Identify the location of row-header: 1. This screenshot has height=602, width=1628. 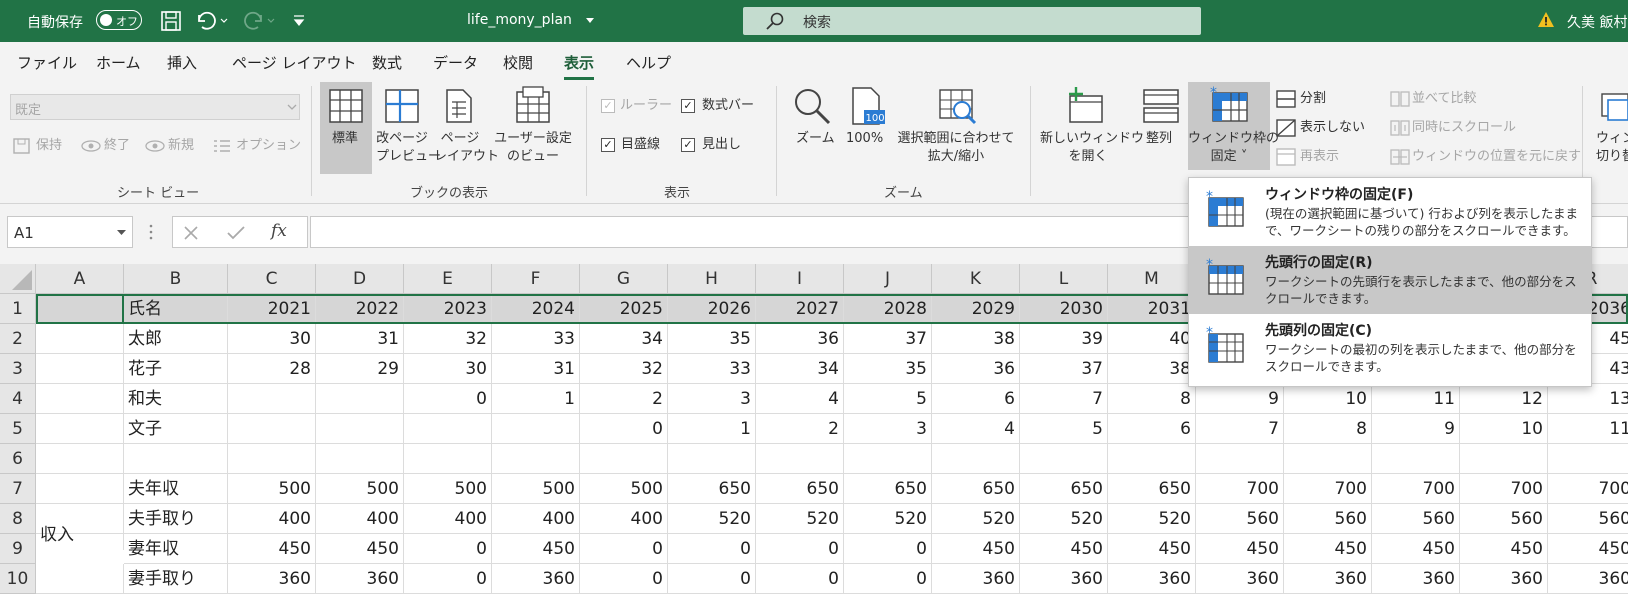
(18, 309).